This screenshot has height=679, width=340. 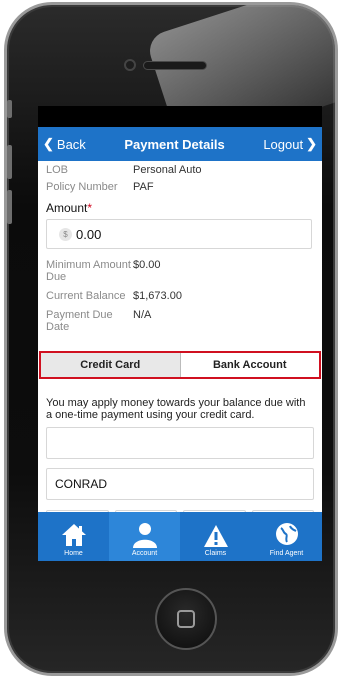 I want to click on tabbar-home-label: Home, so click(x=73, y=553).